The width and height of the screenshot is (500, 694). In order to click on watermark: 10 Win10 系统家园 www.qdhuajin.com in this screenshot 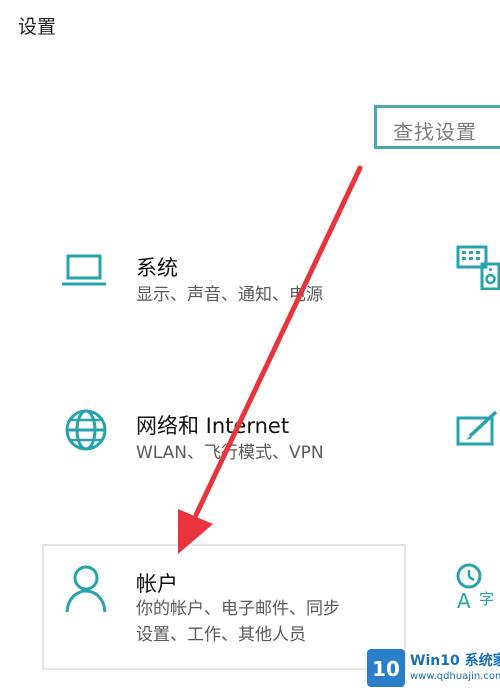, I will do `click(433, 668)`.